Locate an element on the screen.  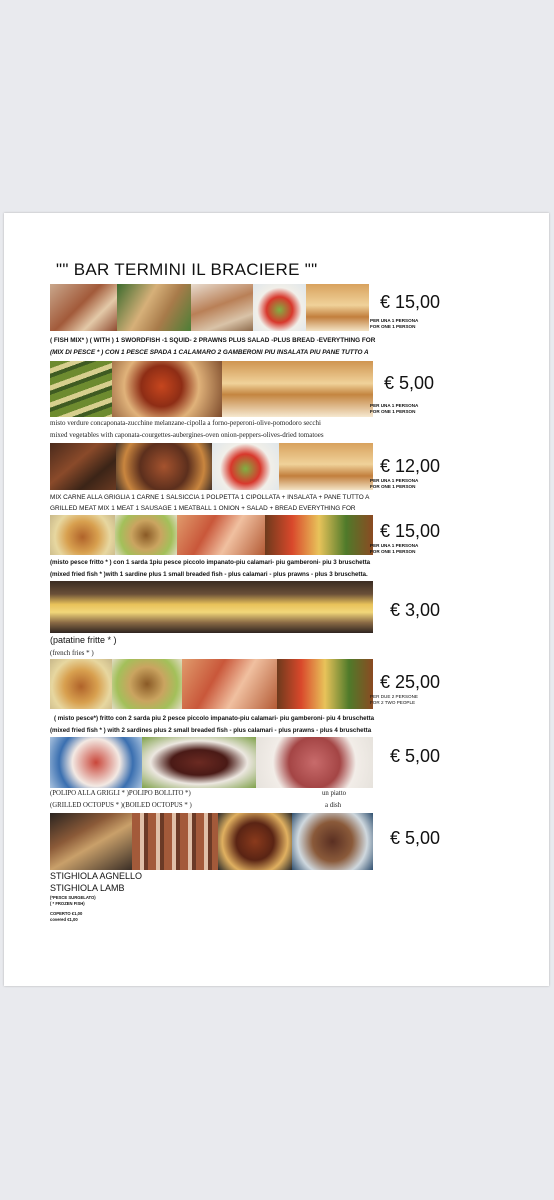
french-fries-name-it: (patatine fritte * ) is located at coordinates (83, 640).